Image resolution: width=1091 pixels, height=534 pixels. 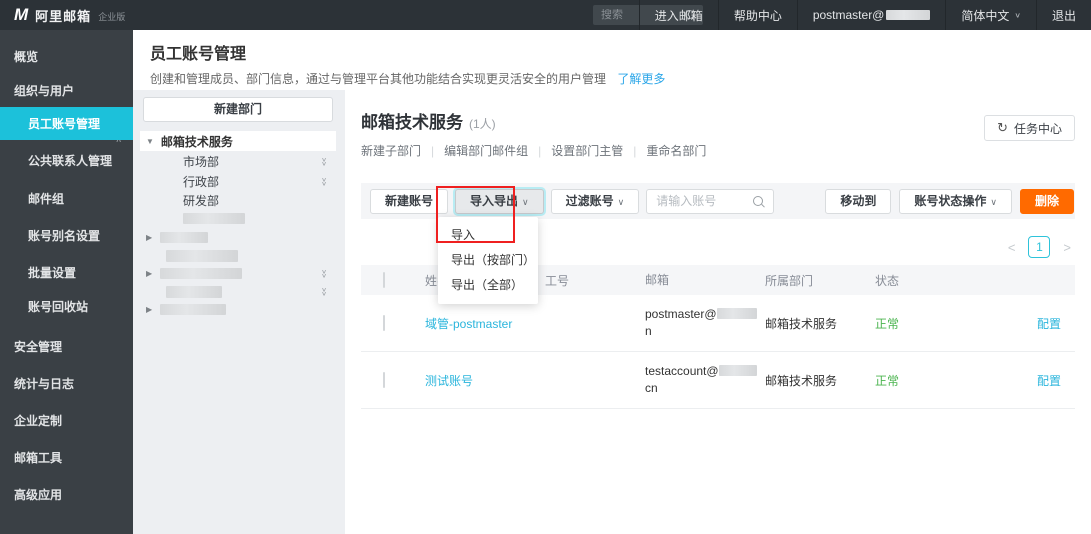 What do you see at coordinates (409, 201) in the screenshot?
I see `new-account-button: 新建账号` at bounding box center [409, 201].